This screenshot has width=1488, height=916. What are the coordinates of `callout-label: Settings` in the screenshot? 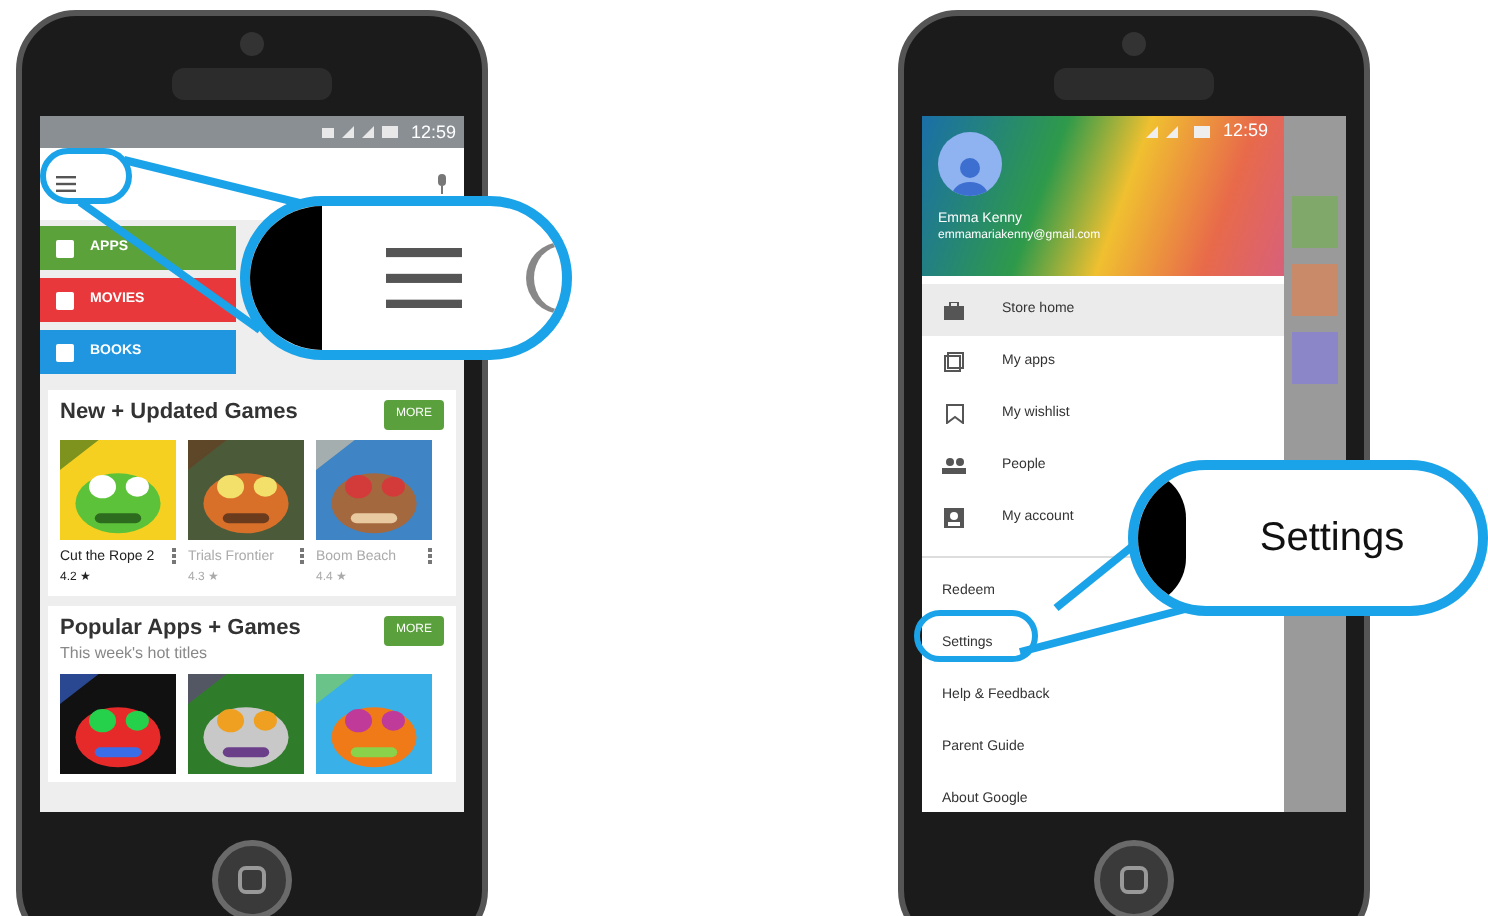 It's located at (1332, 539).